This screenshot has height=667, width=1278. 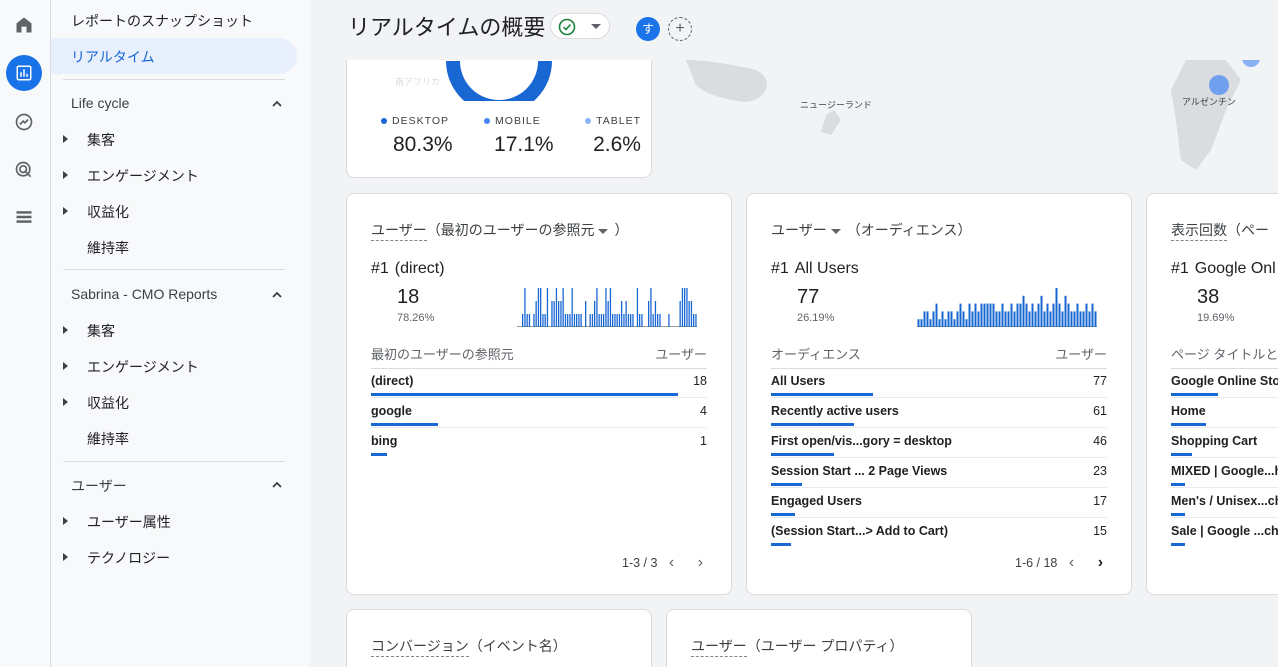 What do you see at coordinates (24, 217) in the screenshot?
I see `list-icon` at bounding box center [24, 217].